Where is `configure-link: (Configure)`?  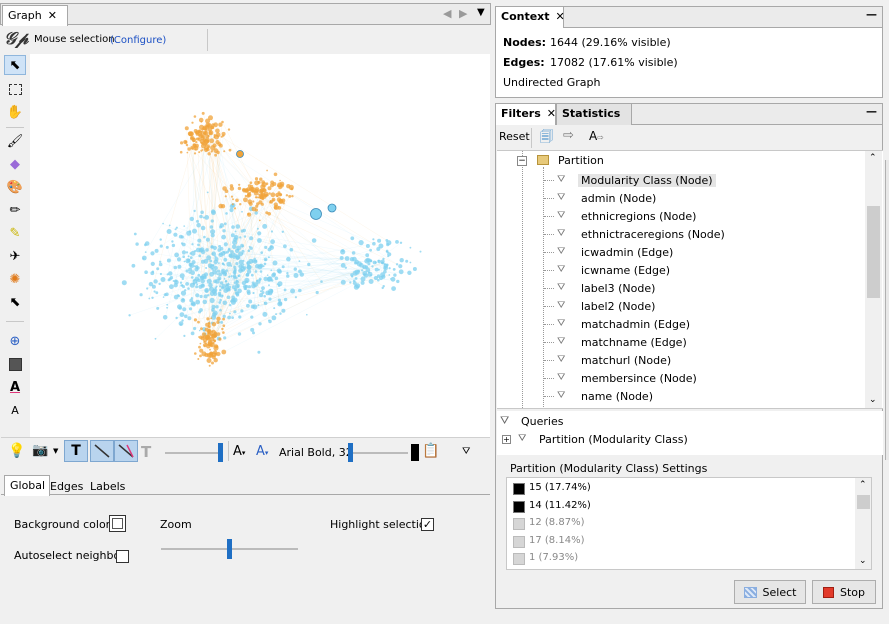 configure-link: (Configure) is located at coordinates (138, 40).